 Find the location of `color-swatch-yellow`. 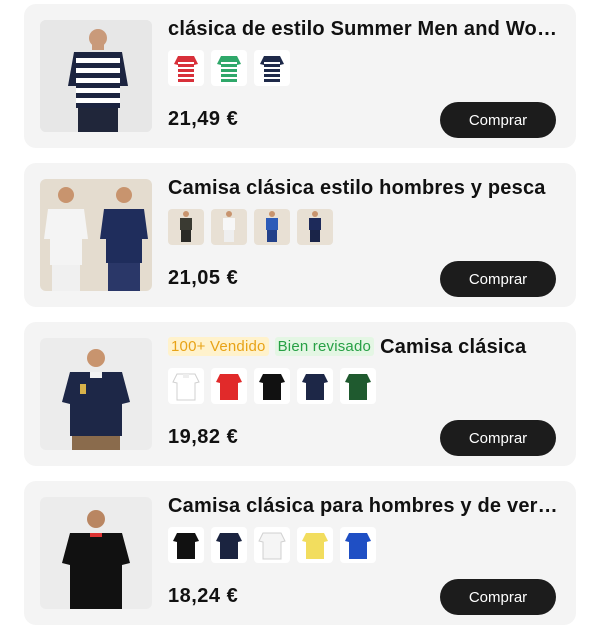

color-swatch-yellow is located at coordinates (315, 545).